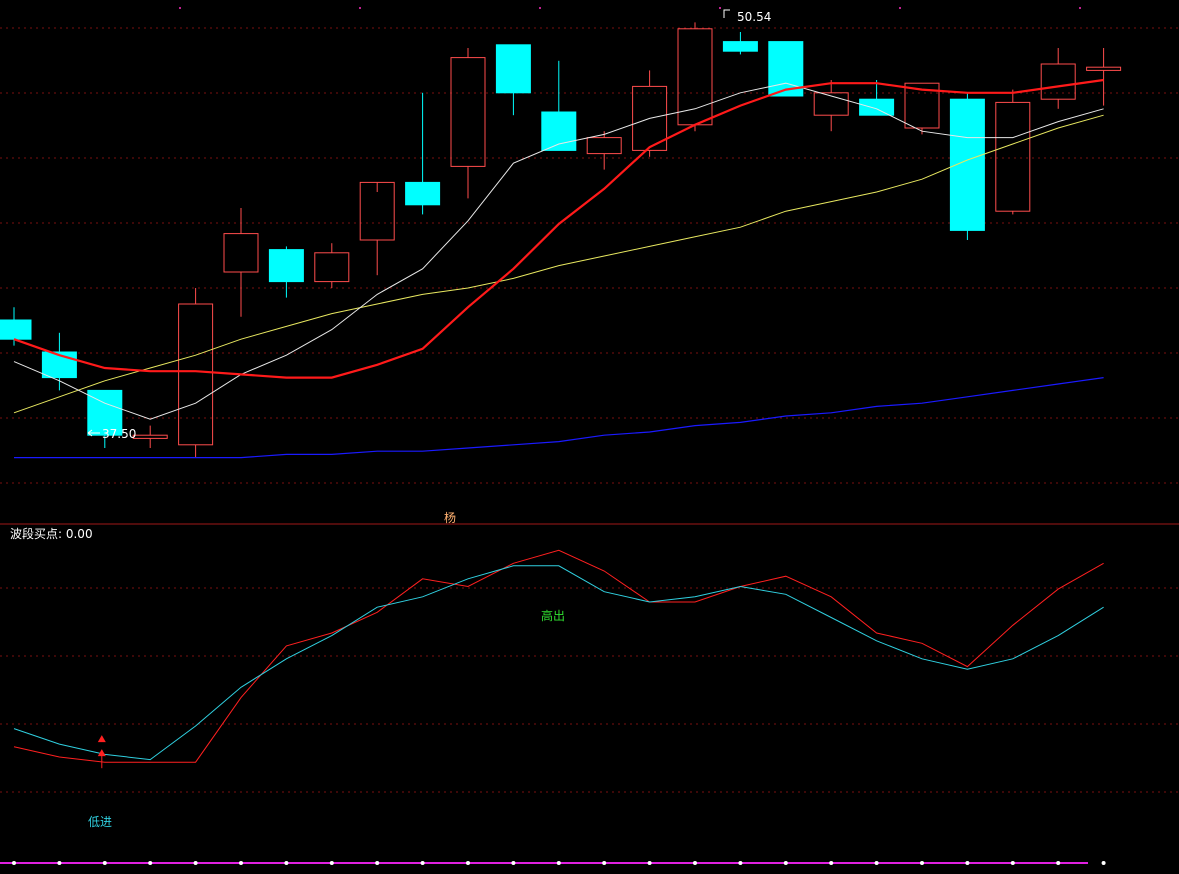  Describe the element at coordinates (553, 863) in the screenshot. I see `time-axis-dots` at that location.